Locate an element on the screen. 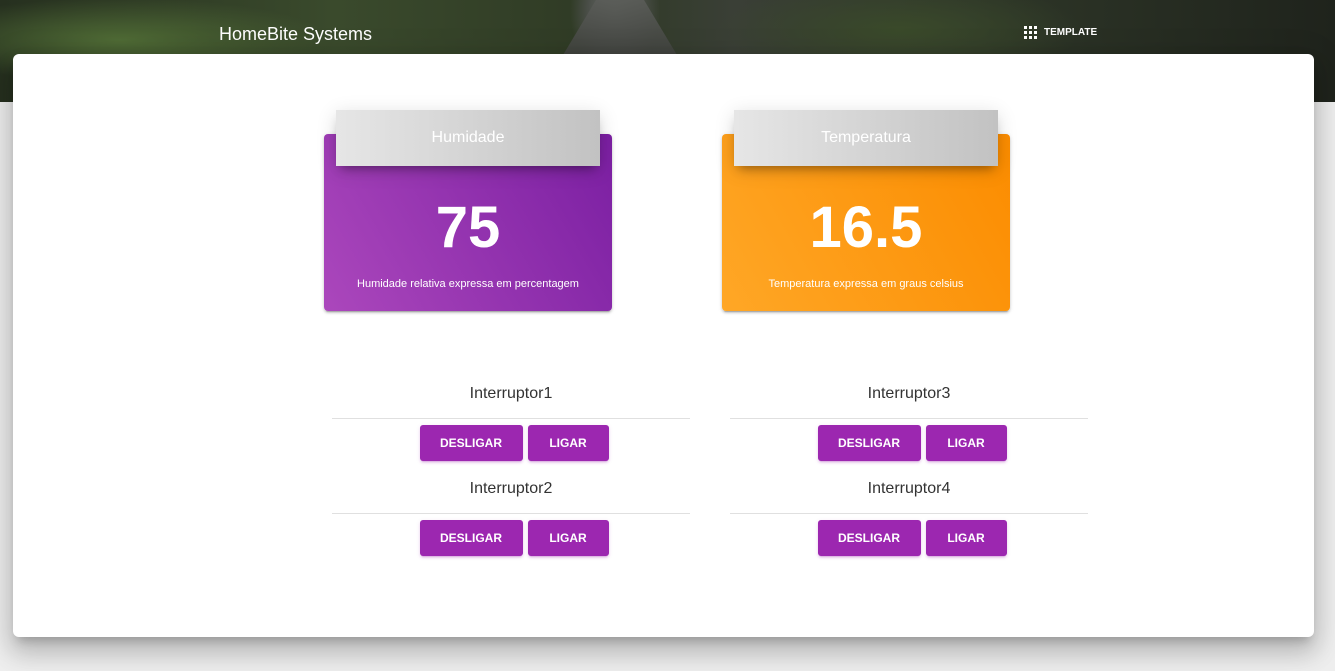 This screenshot has height=671, width=1335. switch-1-label: Interruptor1 is located at coordinates (511, 393).